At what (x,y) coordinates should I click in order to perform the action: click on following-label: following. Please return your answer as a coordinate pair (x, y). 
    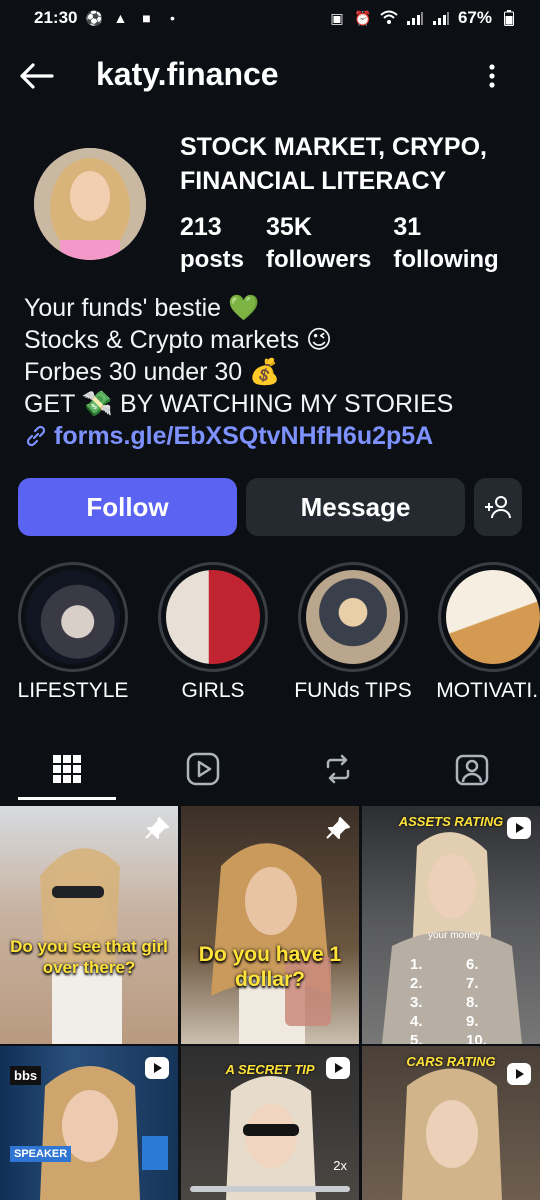
    Looking at the image, I should click on (446, 259).